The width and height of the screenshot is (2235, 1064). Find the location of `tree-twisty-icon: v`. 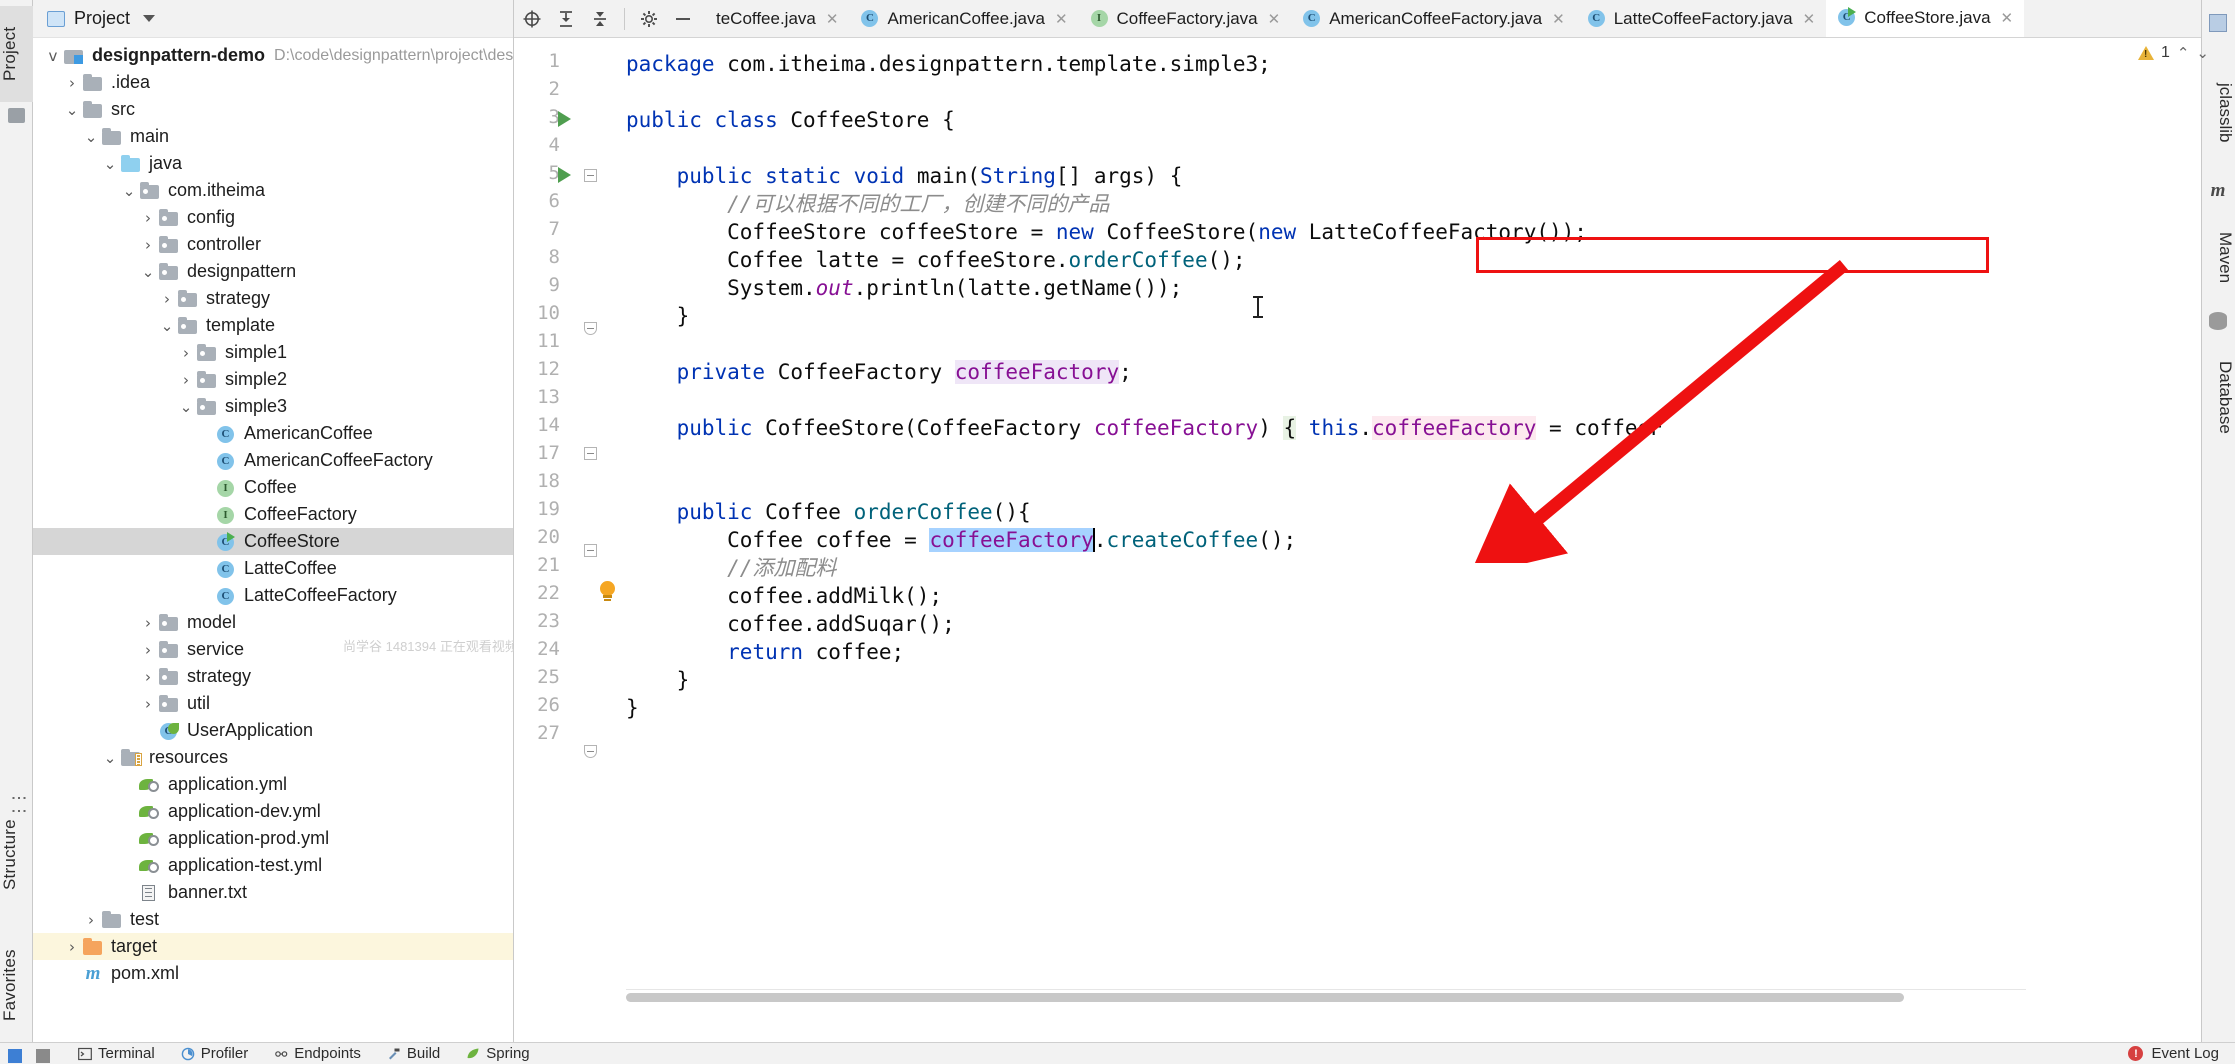

tree-twisty-icon: v is located at coordinates (53, 56).